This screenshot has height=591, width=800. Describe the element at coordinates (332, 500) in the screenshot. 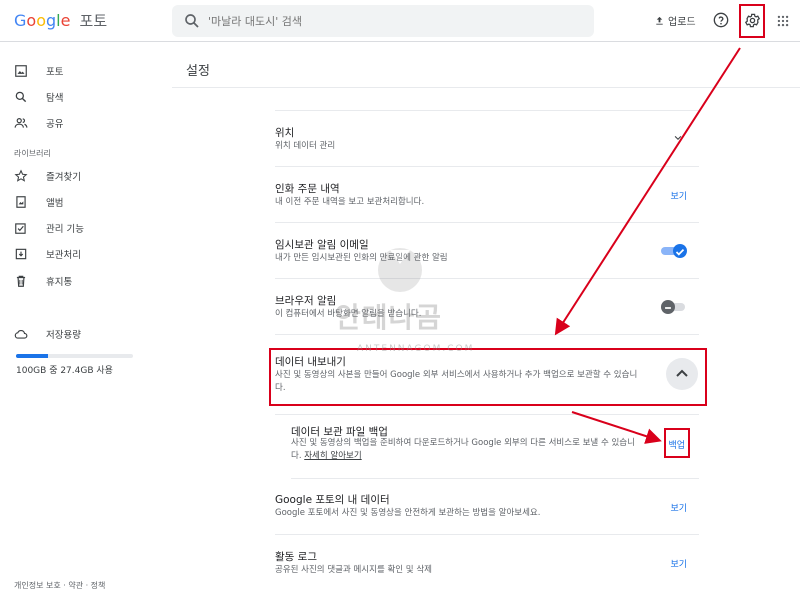

I see `row-title: Google 포토의 내 데이터` at that location.